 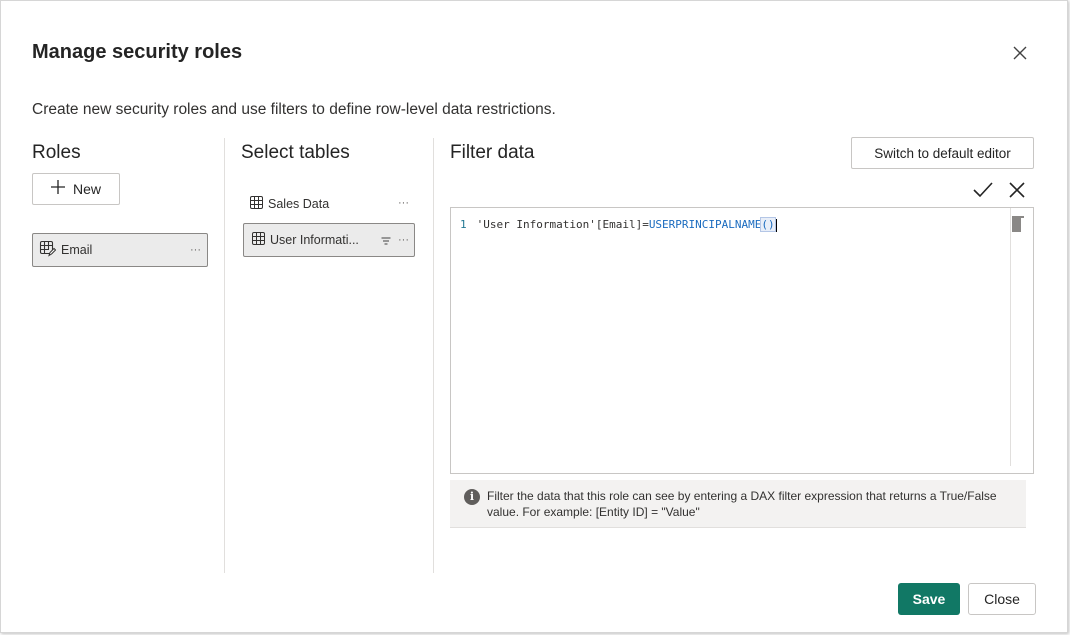 I want to click on switch-editor-button: Switch to default editor, so click(x=942, y=153).